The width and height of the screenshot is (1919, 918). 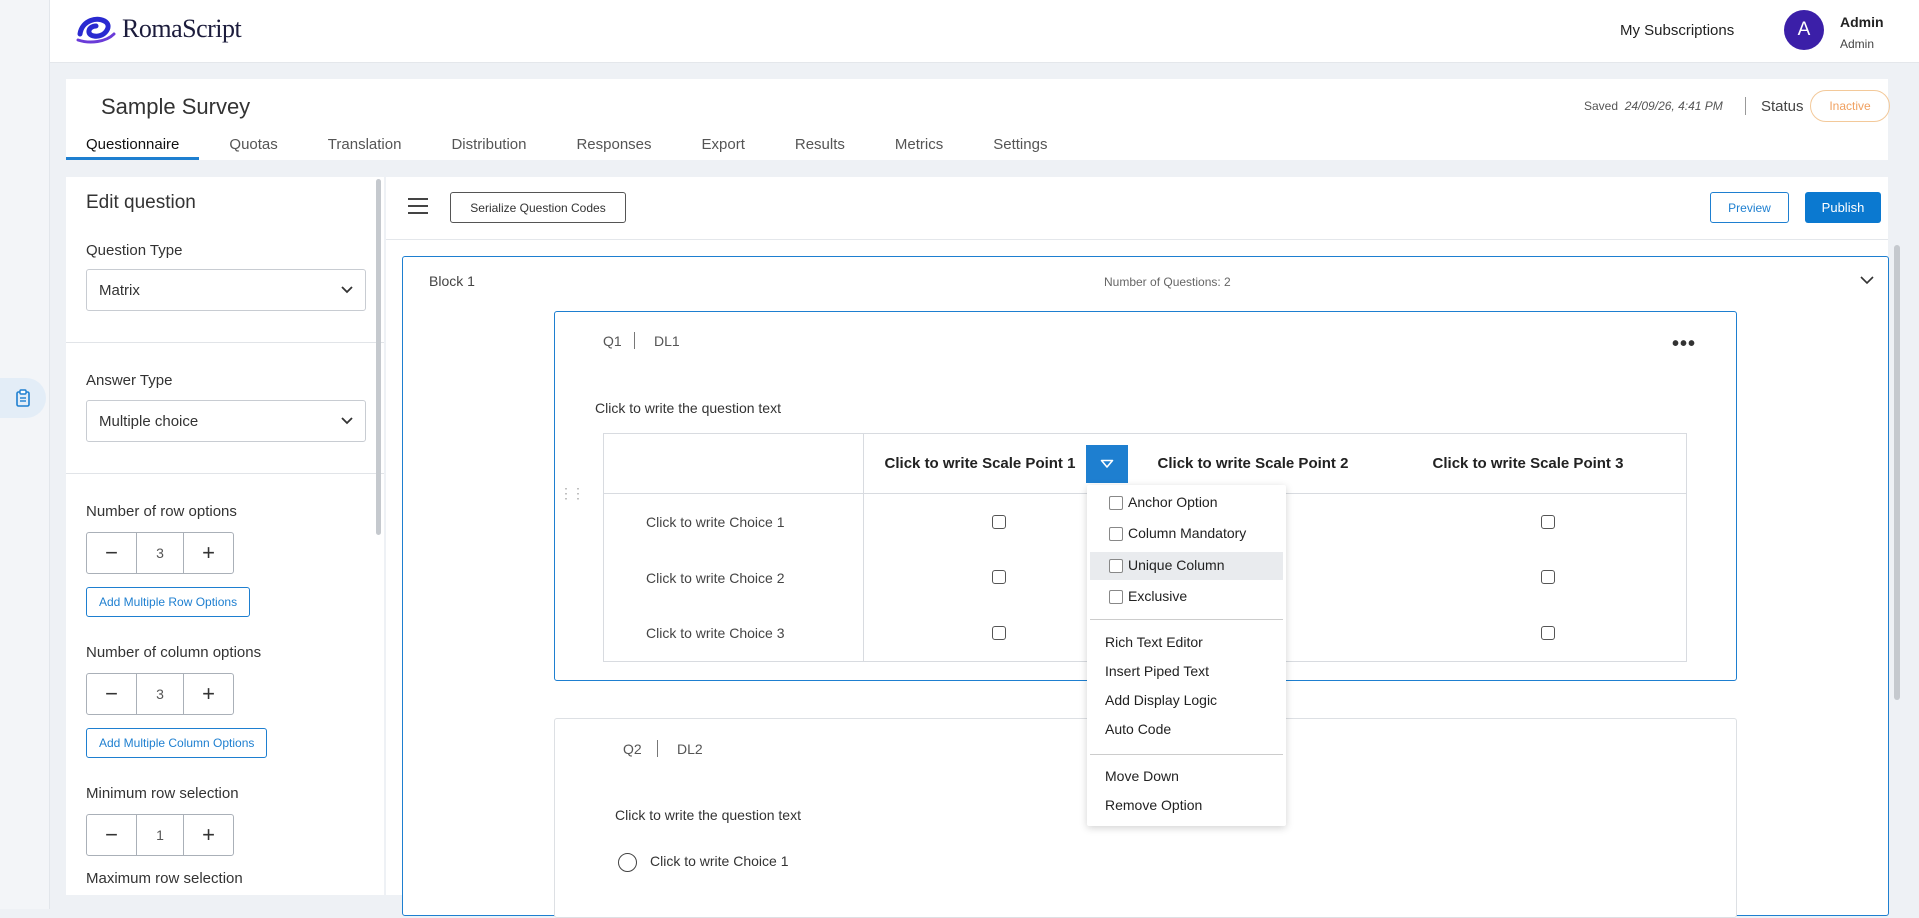 I want to click on row-options-value: 3, so click(x=160, y=553).